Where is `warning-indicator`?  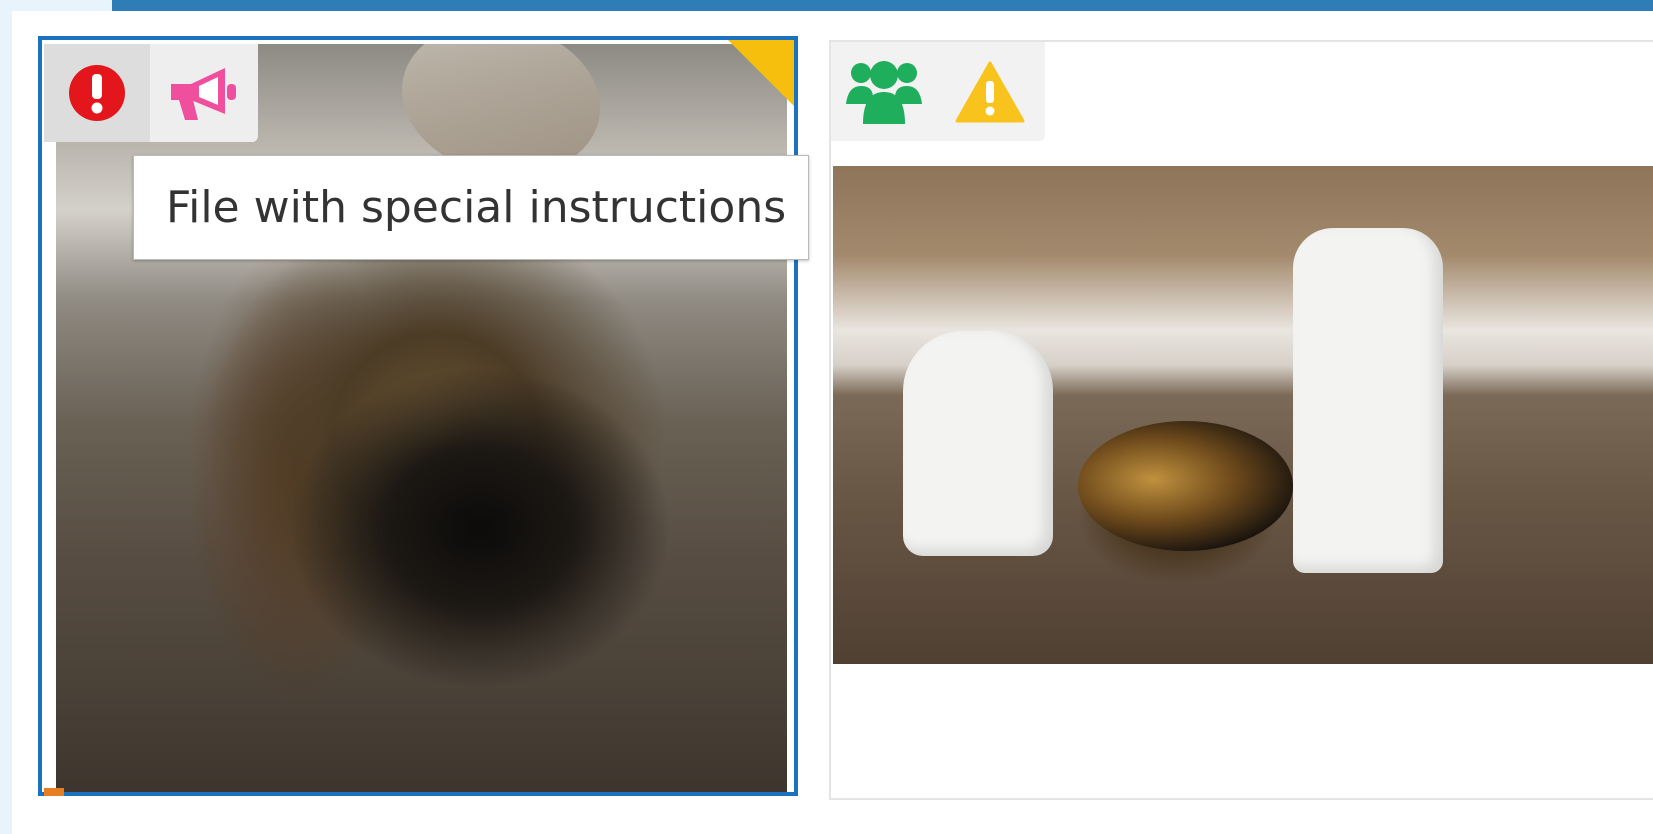
warning-indicator is located at coordinates (990, 92).